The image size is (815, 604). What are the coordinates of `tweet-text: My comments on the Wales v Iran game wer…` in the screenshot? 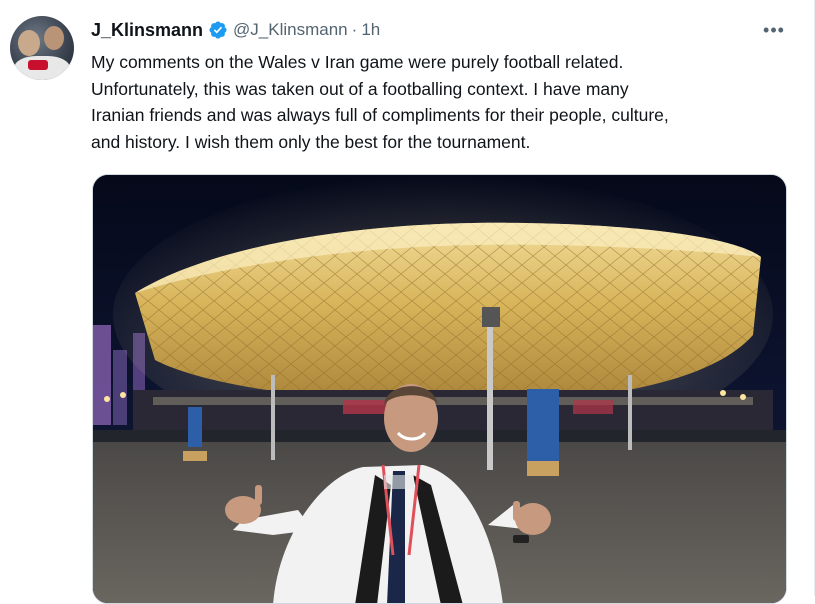 It's located at (380, 102).